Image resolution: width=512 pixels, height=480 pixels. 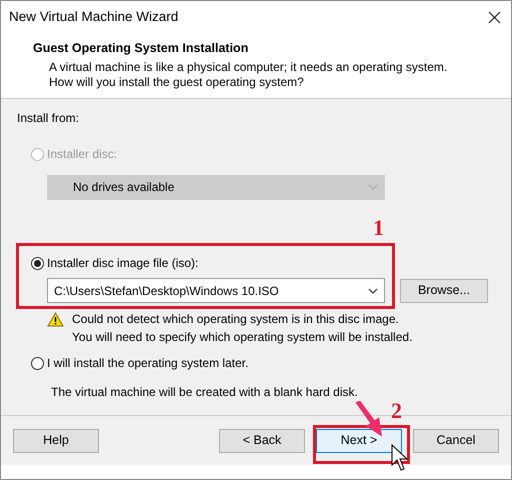 What do you see at coordinates (139, 363) in the screenshot?
I see `radio-option: I will install the operating system later.` at bounding box center [139, 363].